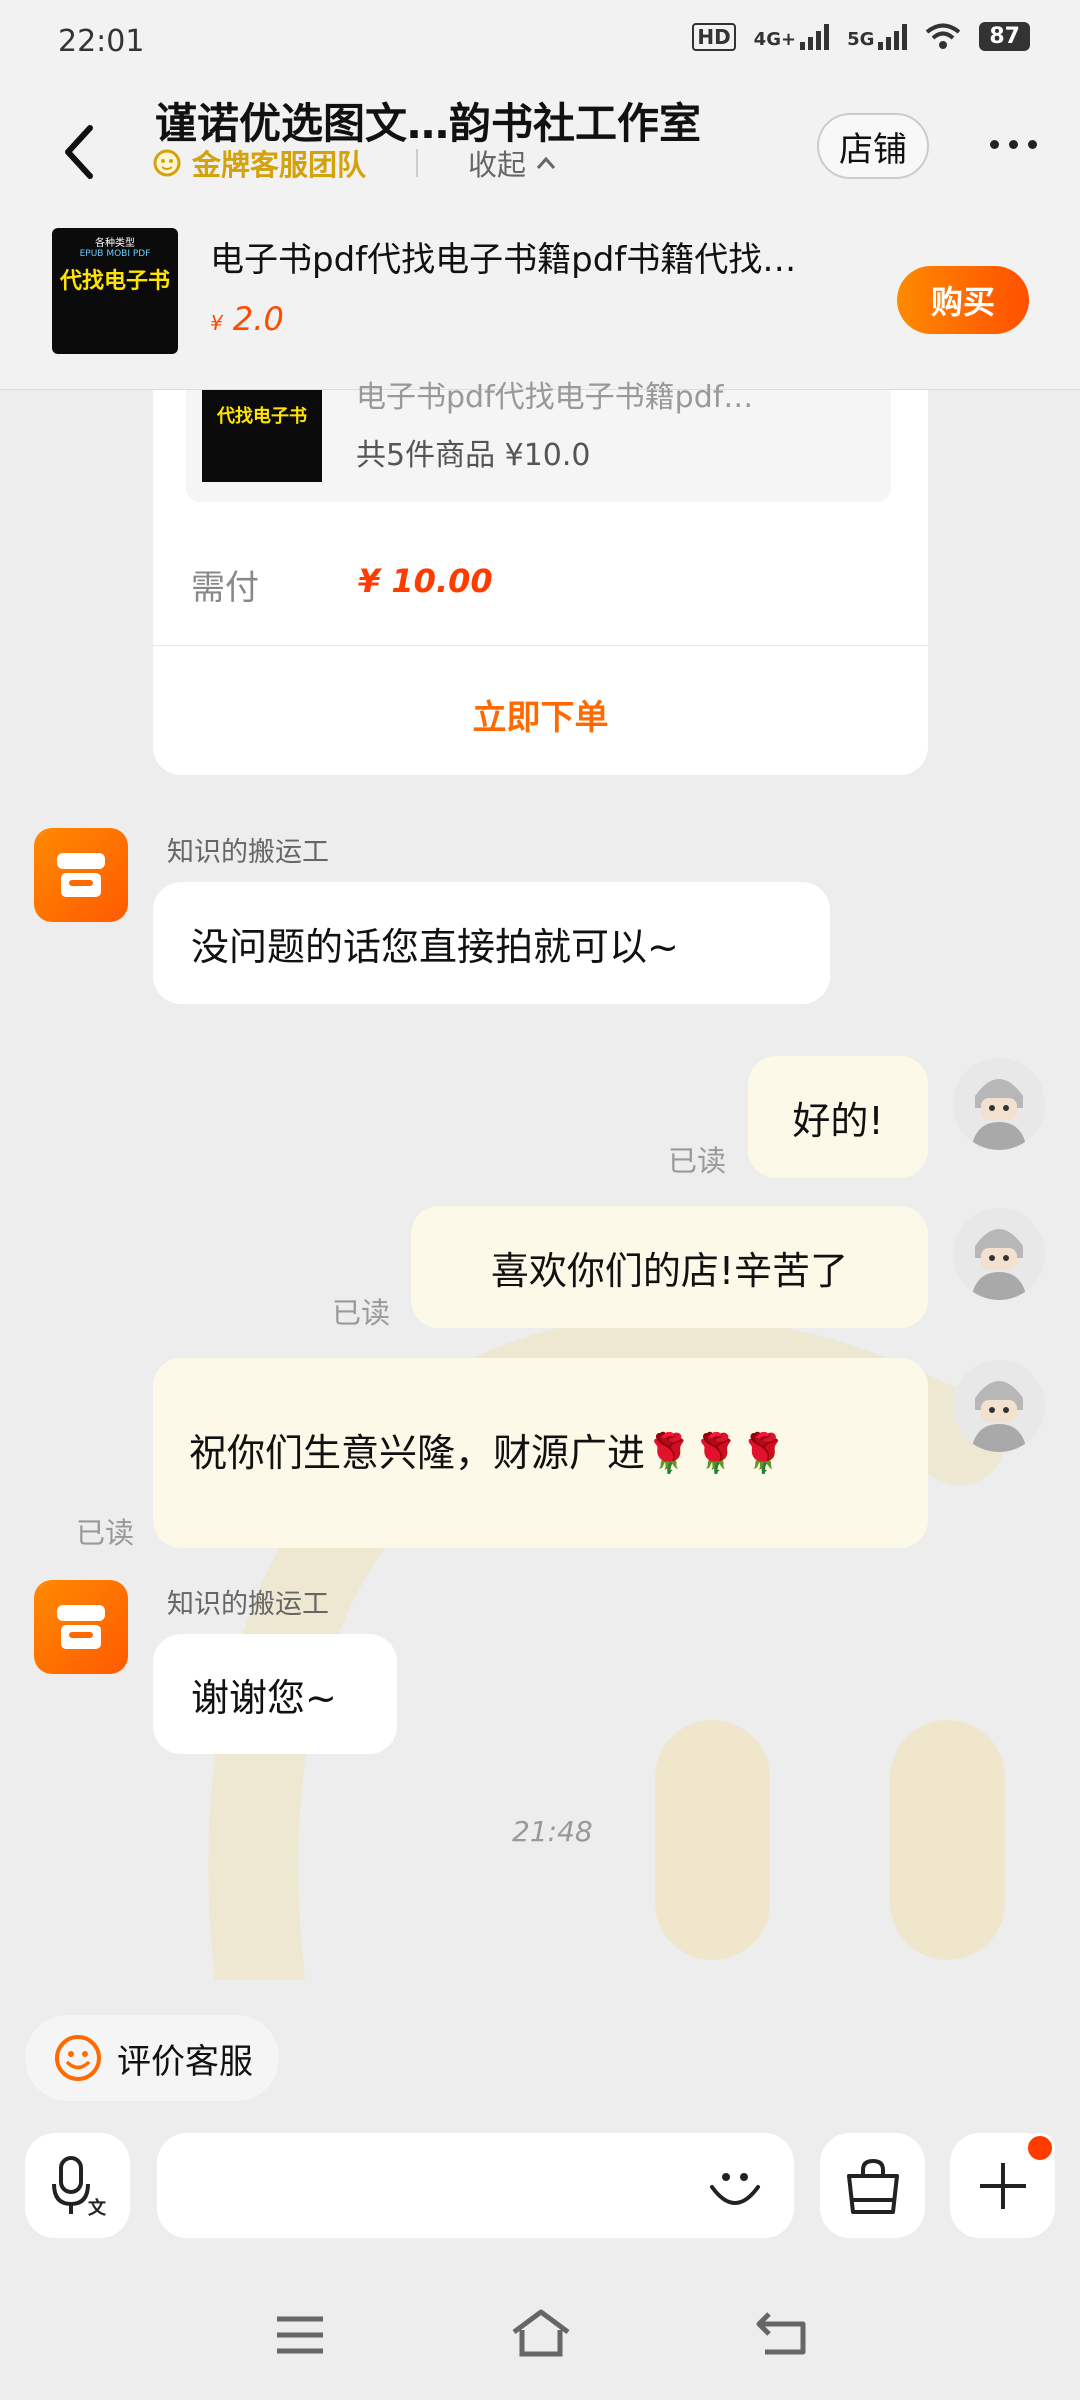 The width and height of the screenshot is (1080, 2400). I want to click on gold-badge-icon, so click(167, 163).